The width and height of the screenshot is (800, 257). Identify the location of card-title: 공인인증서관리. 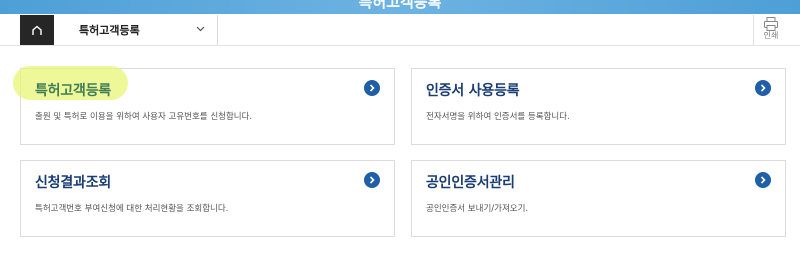
(470, 183).